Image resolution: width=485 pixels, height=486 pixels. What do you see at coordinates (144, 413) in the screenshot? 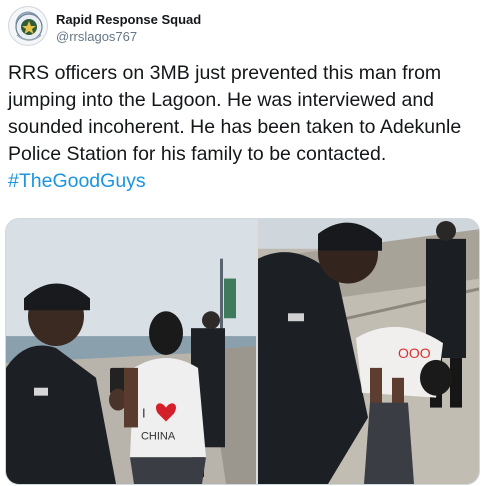
I see `shirt-text-i: I` at bounding box center [144, 413].